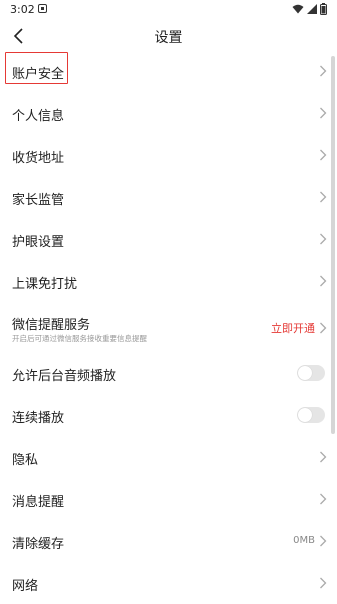 This screenshot has width=337, height=604. What do you see at coordinates (38, 502) in the screenshot?
I see `setting-label: 消息提醒` at bounding box center [38, 502].